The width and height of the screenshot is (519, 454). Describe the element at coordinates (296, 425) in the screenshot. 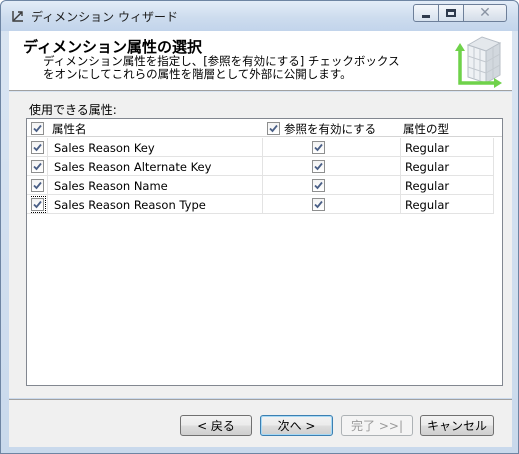

I see `next-button: 次へ >` at that location.